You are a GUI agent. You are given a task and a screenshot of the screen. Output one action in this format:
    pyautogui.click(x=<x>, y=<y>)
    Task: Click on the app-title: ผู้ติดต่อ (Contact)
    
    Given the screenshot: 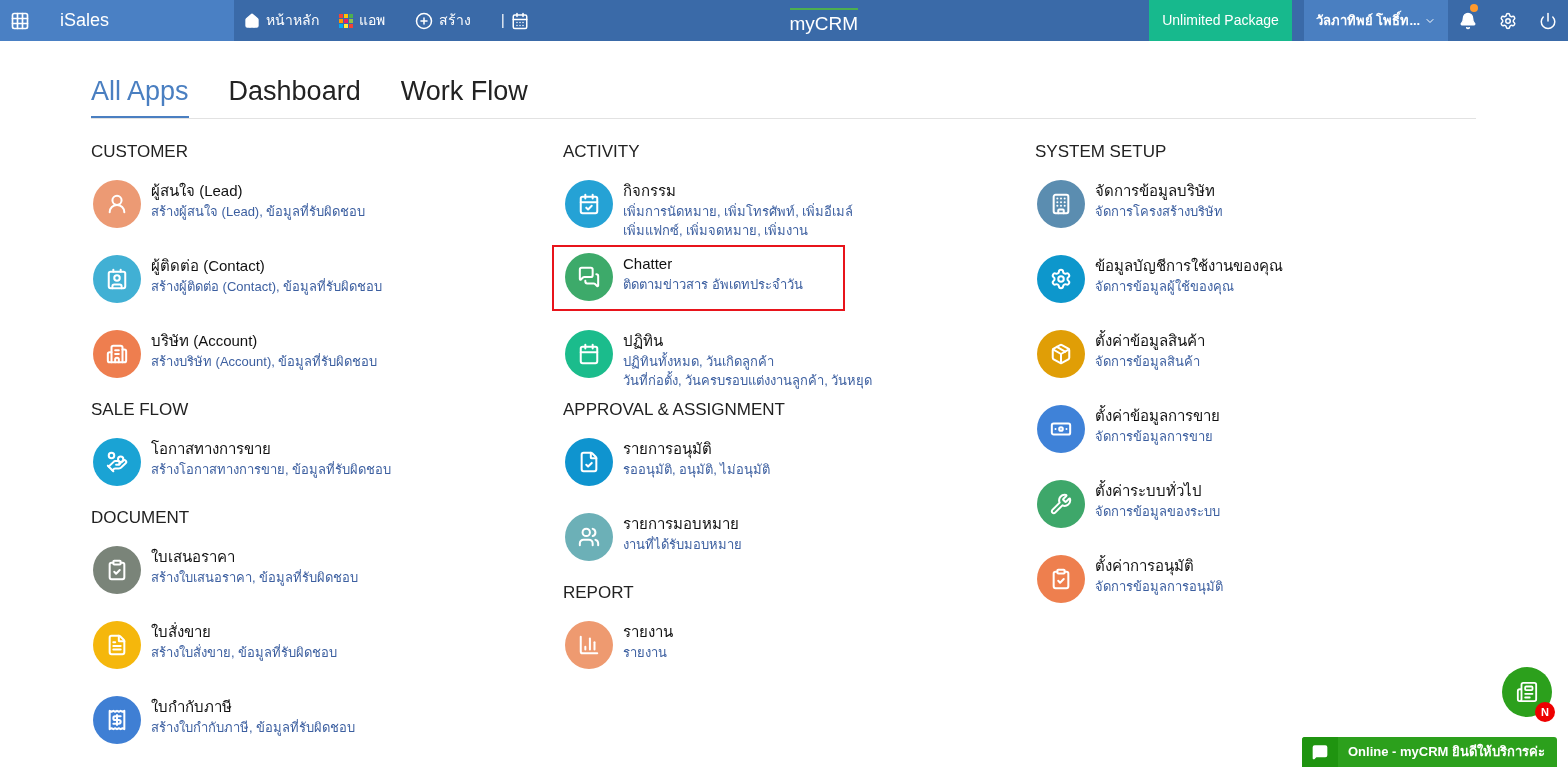 What is the action you would take?
    pyautogui.click(x=208, y=266)
    